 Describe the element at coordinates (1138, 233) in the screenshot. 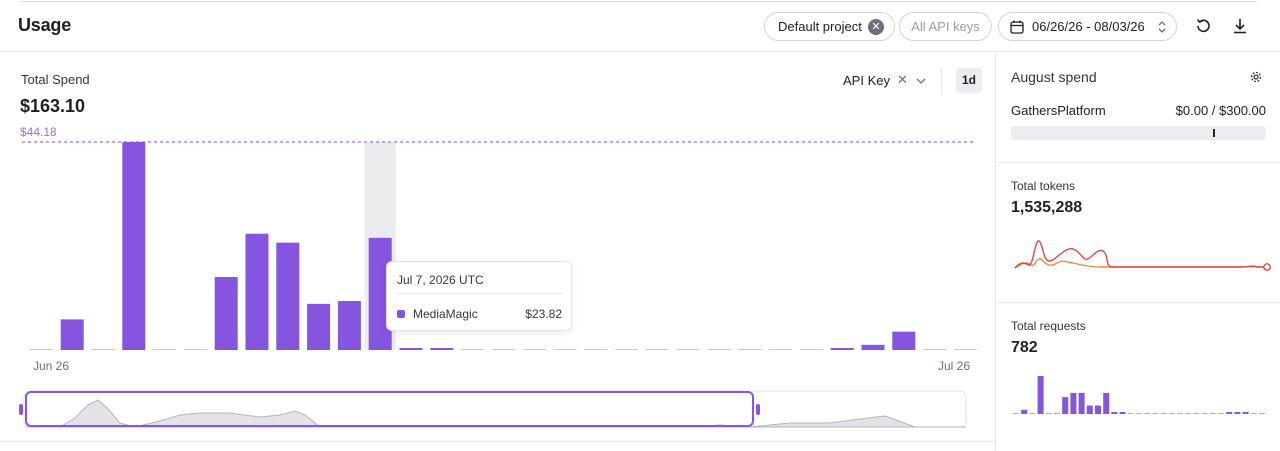

I see `total-tokens-card: Total tokens 1,535,288` at that location.